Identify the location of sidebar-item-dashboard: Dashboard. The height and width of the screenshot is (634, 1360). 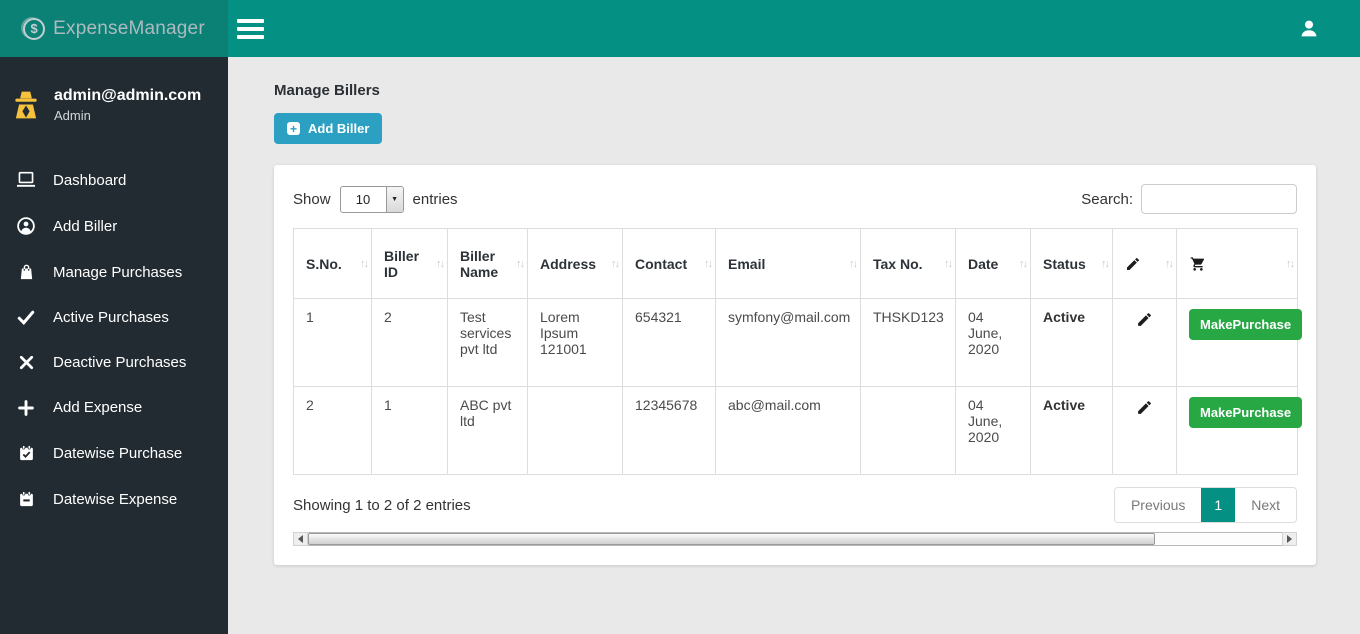
(114, 180).